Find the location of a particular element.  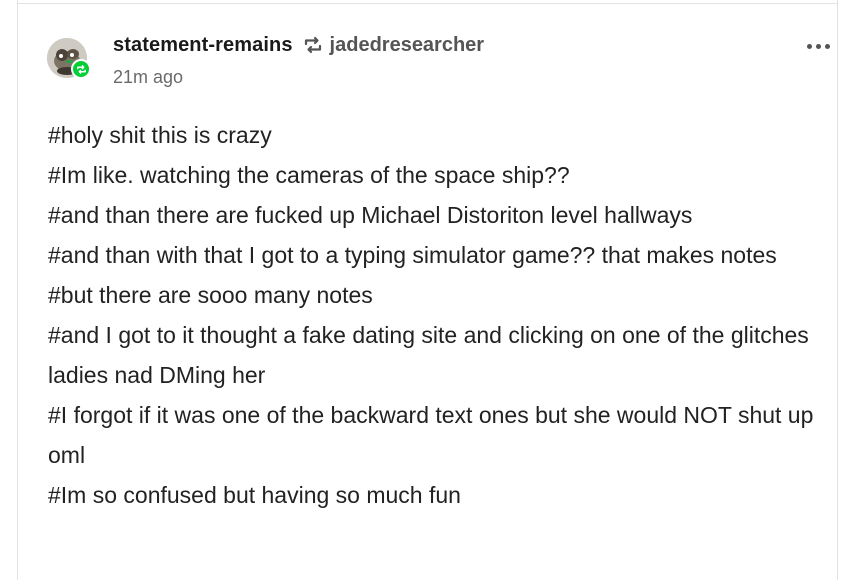

post-timestamp: 21m ago is located at coordinates (148, 77).